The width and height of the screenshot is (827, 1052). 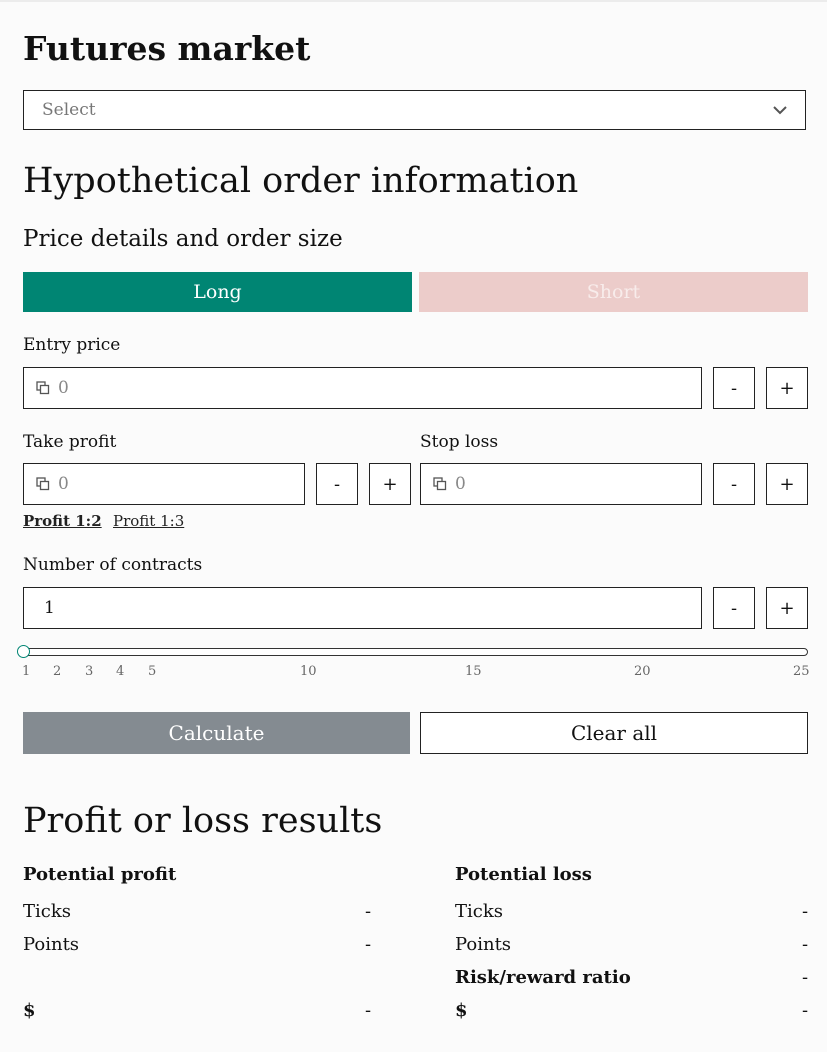 I want to click on slider-tick: 25, so click(x=801, y=671).